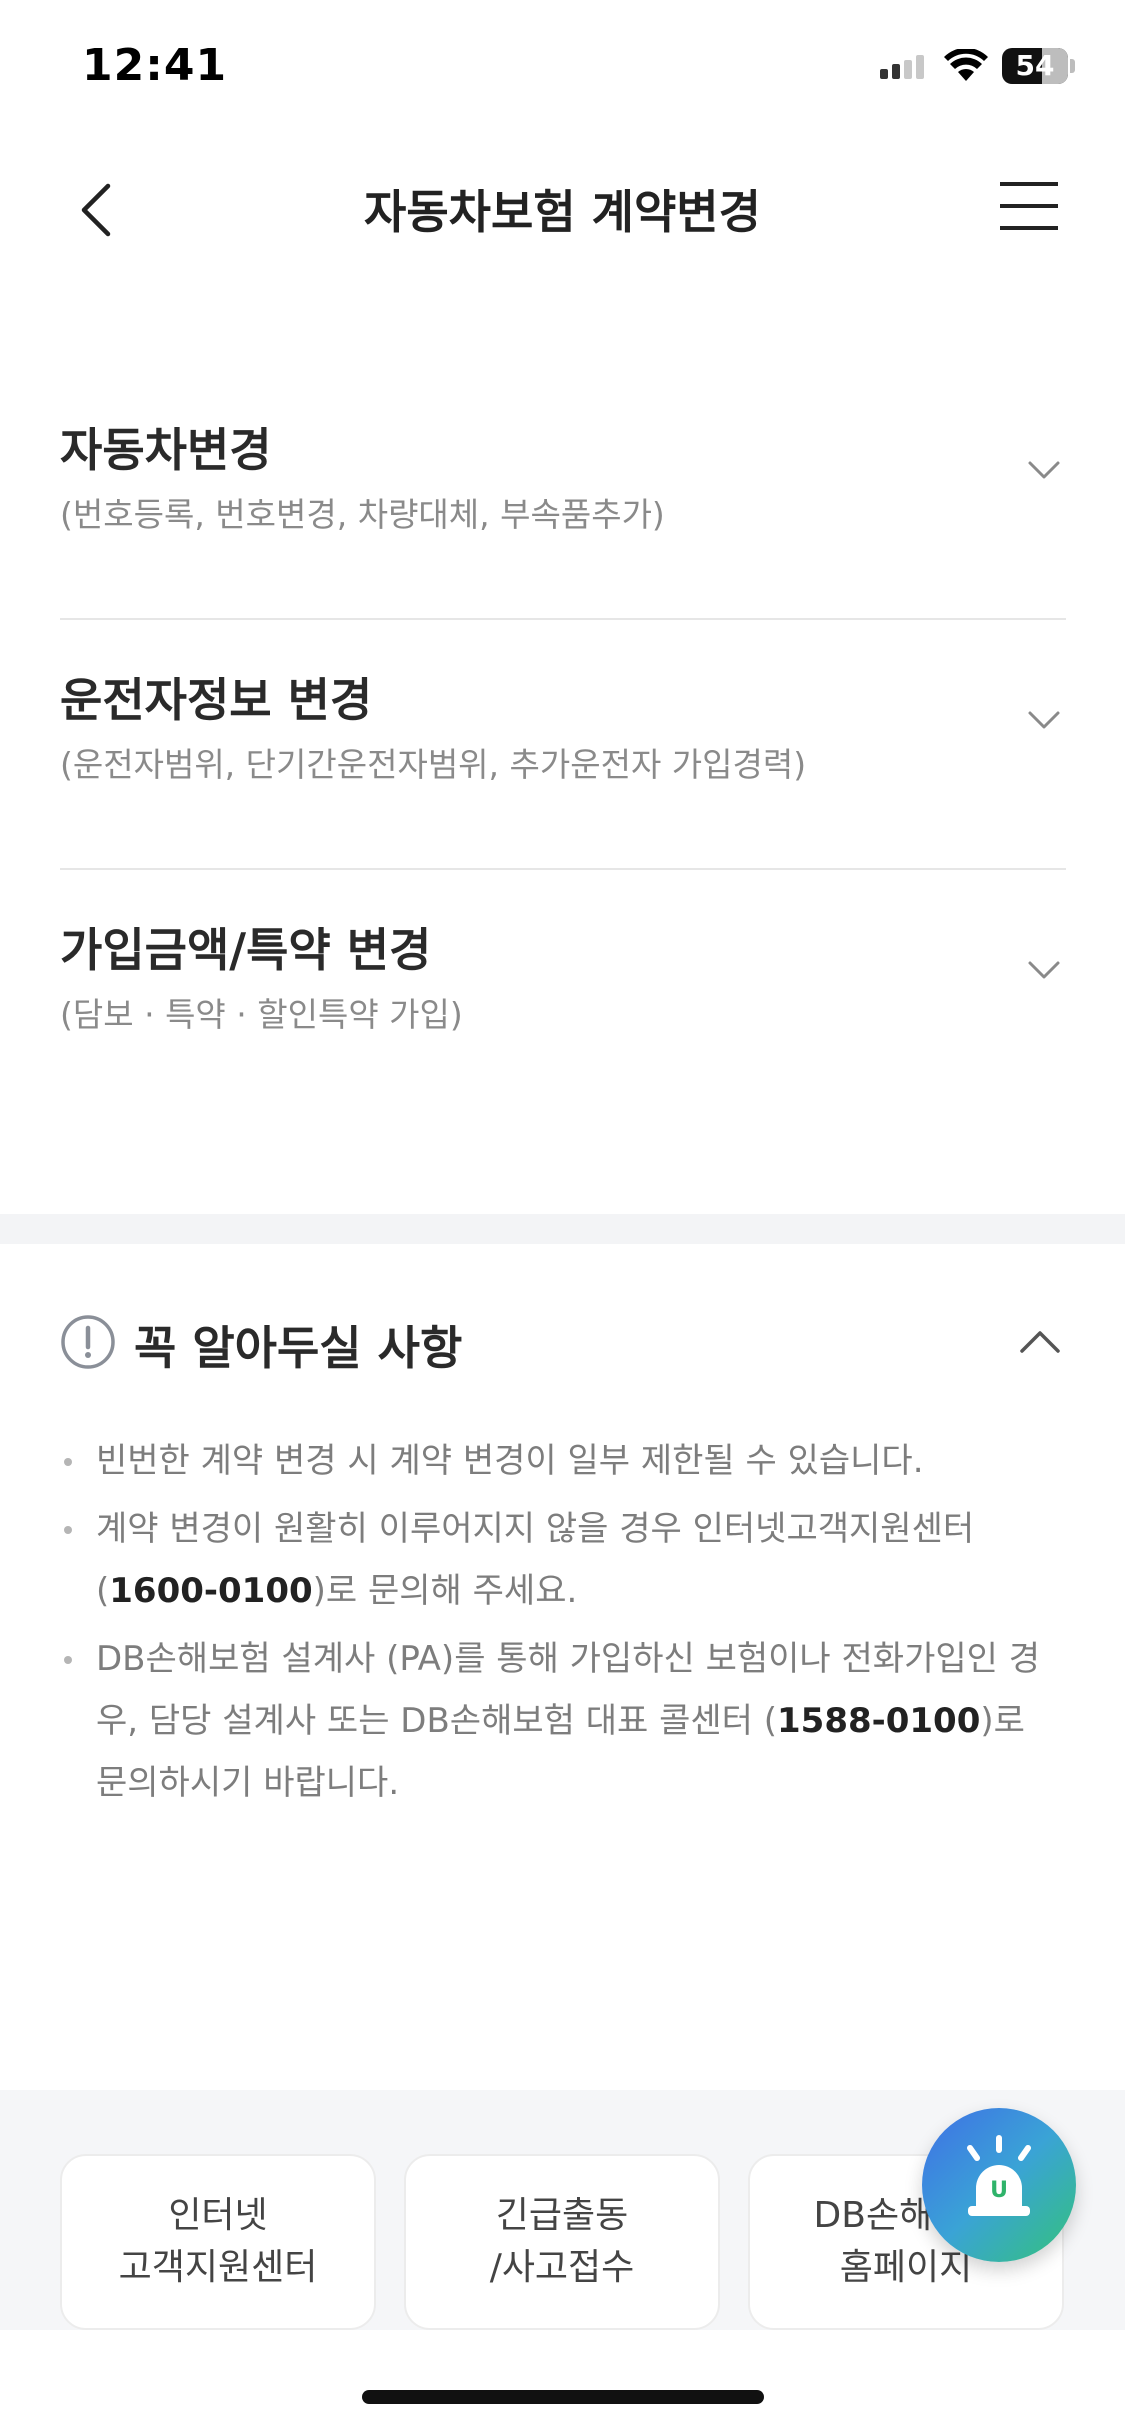  What do you see at coordinates (1072, 66) in the screenshot?
I see `battery-tip` at bounding box center [1072, 66].